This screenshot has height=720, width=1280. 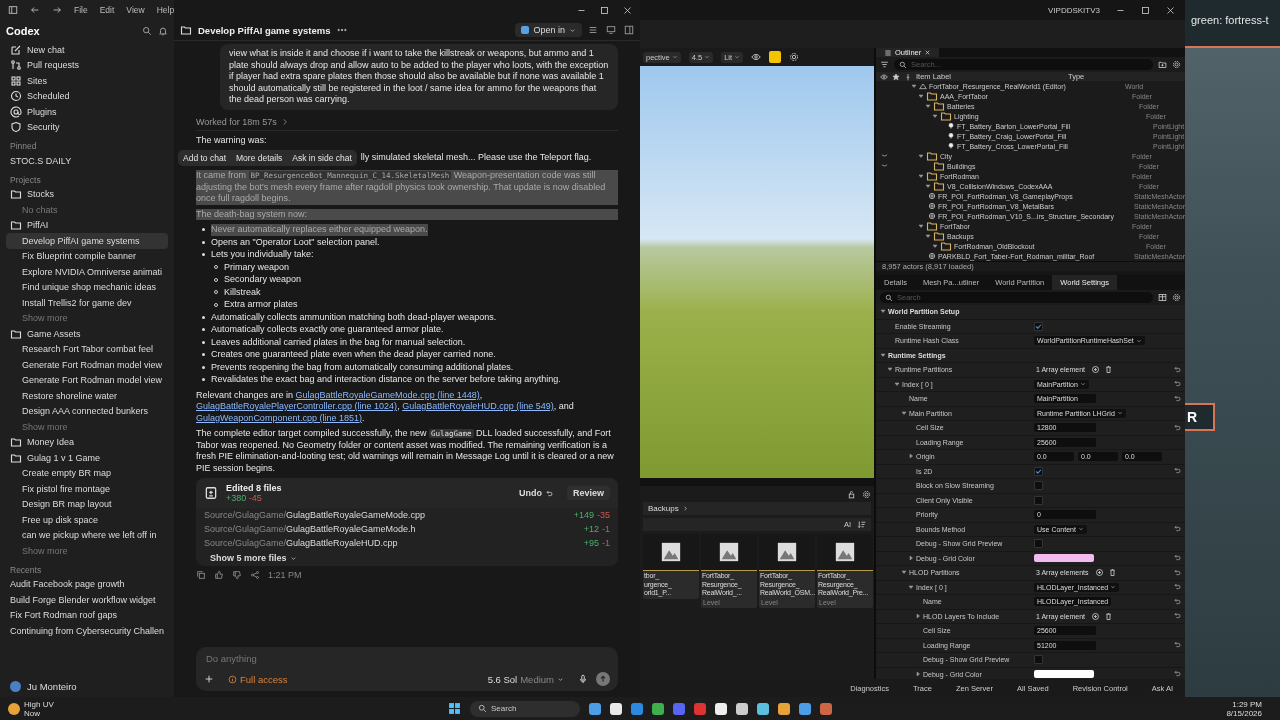 I want to click on list-icon, so click(x=593, y=30).